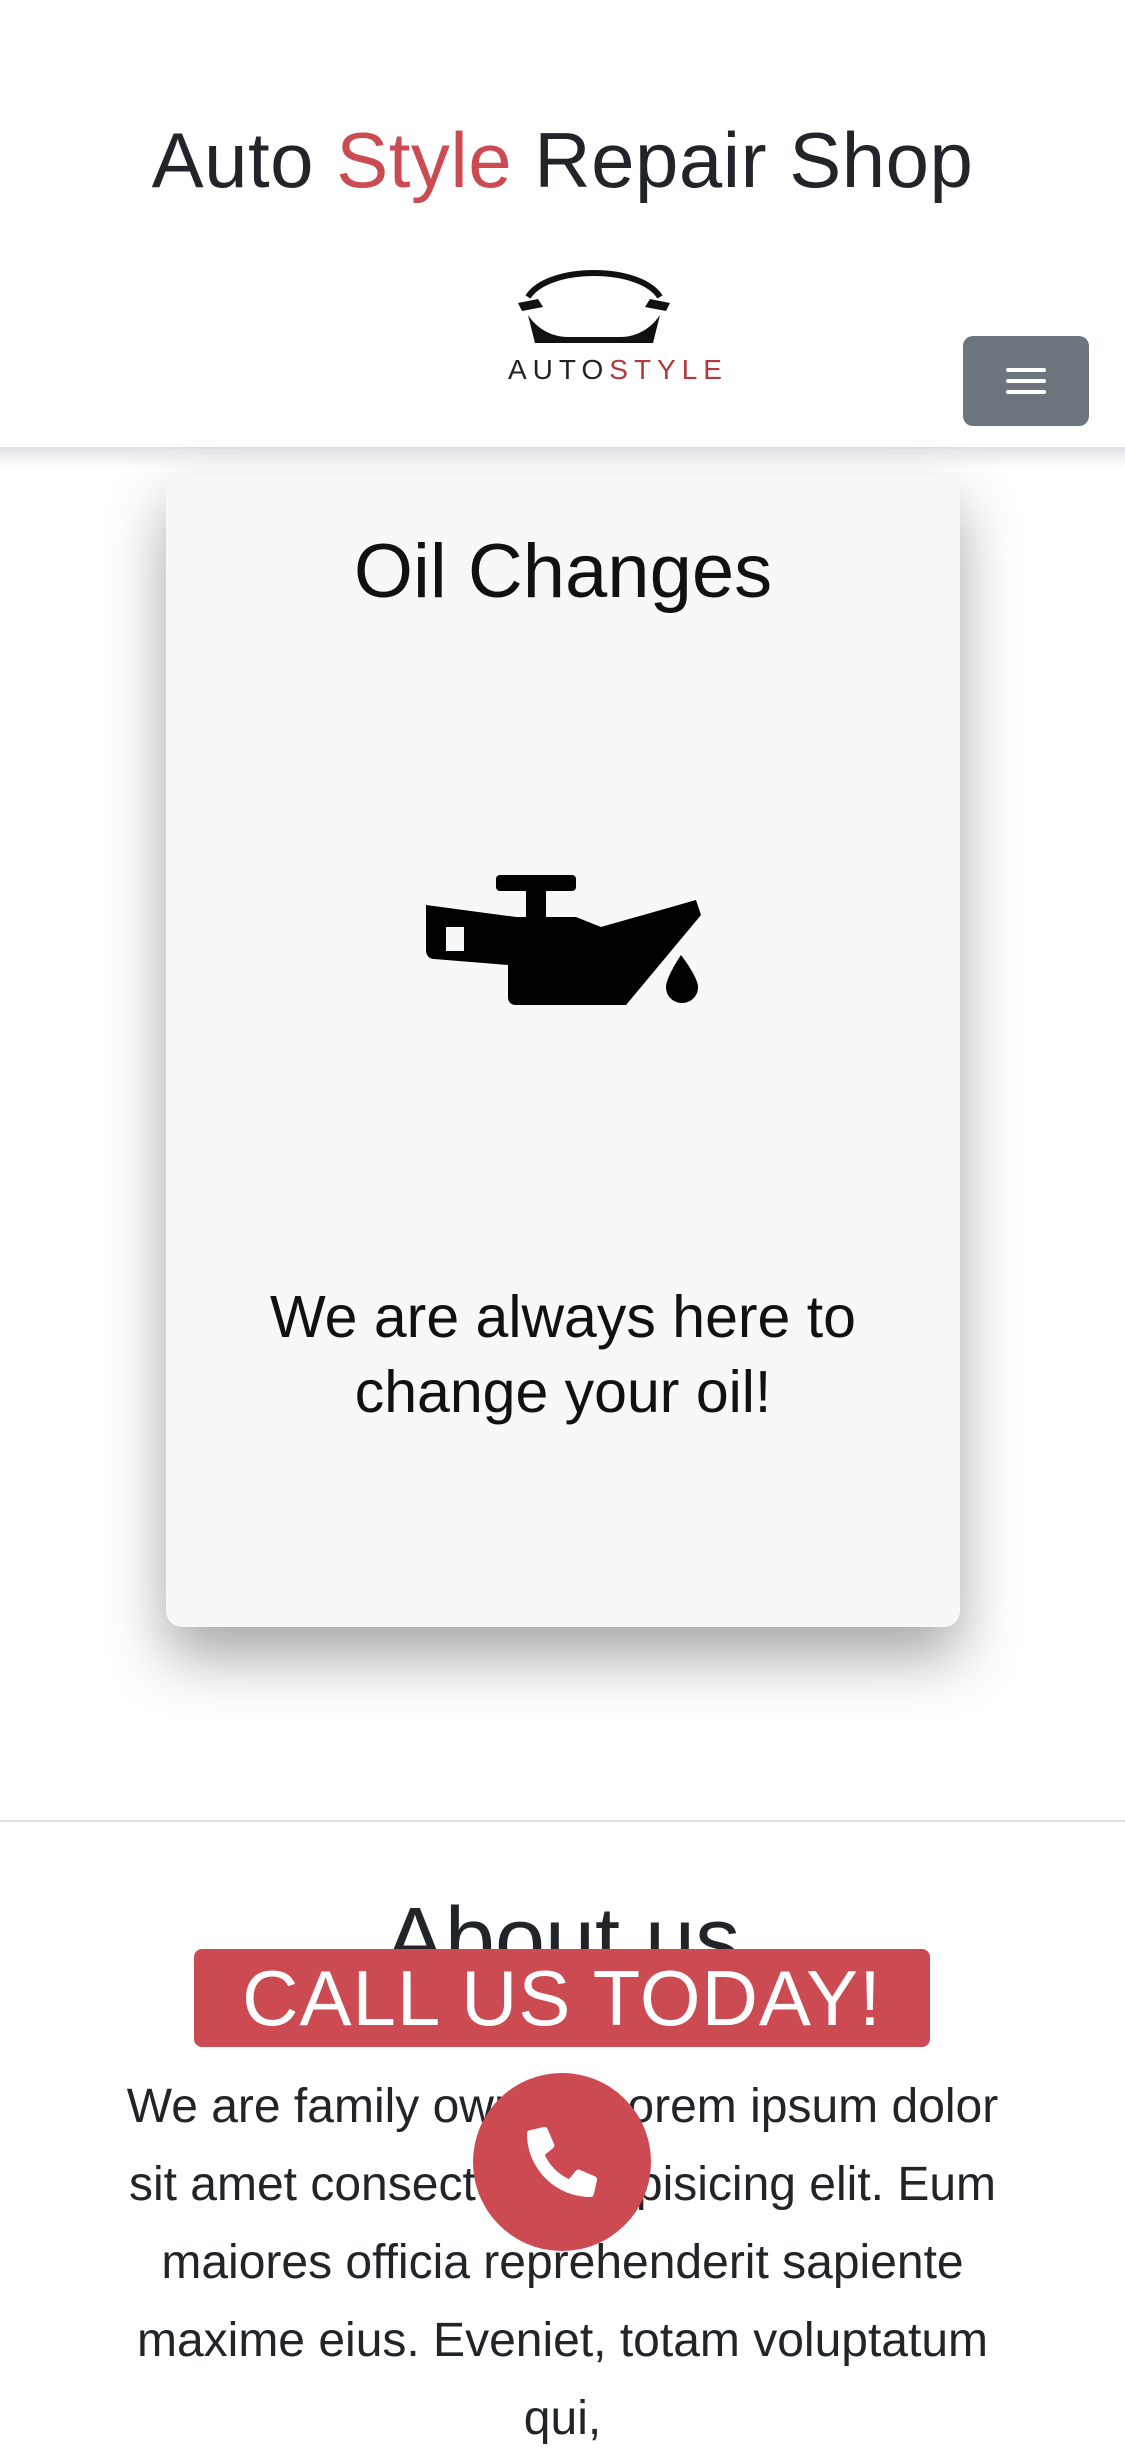 This screenshot has width=1125, height=2458. What do you see at coordinates (563, 1354) in the screenshot?
I see `card-text: We are always here to change your oil!` at bounding box center [563, 1354].